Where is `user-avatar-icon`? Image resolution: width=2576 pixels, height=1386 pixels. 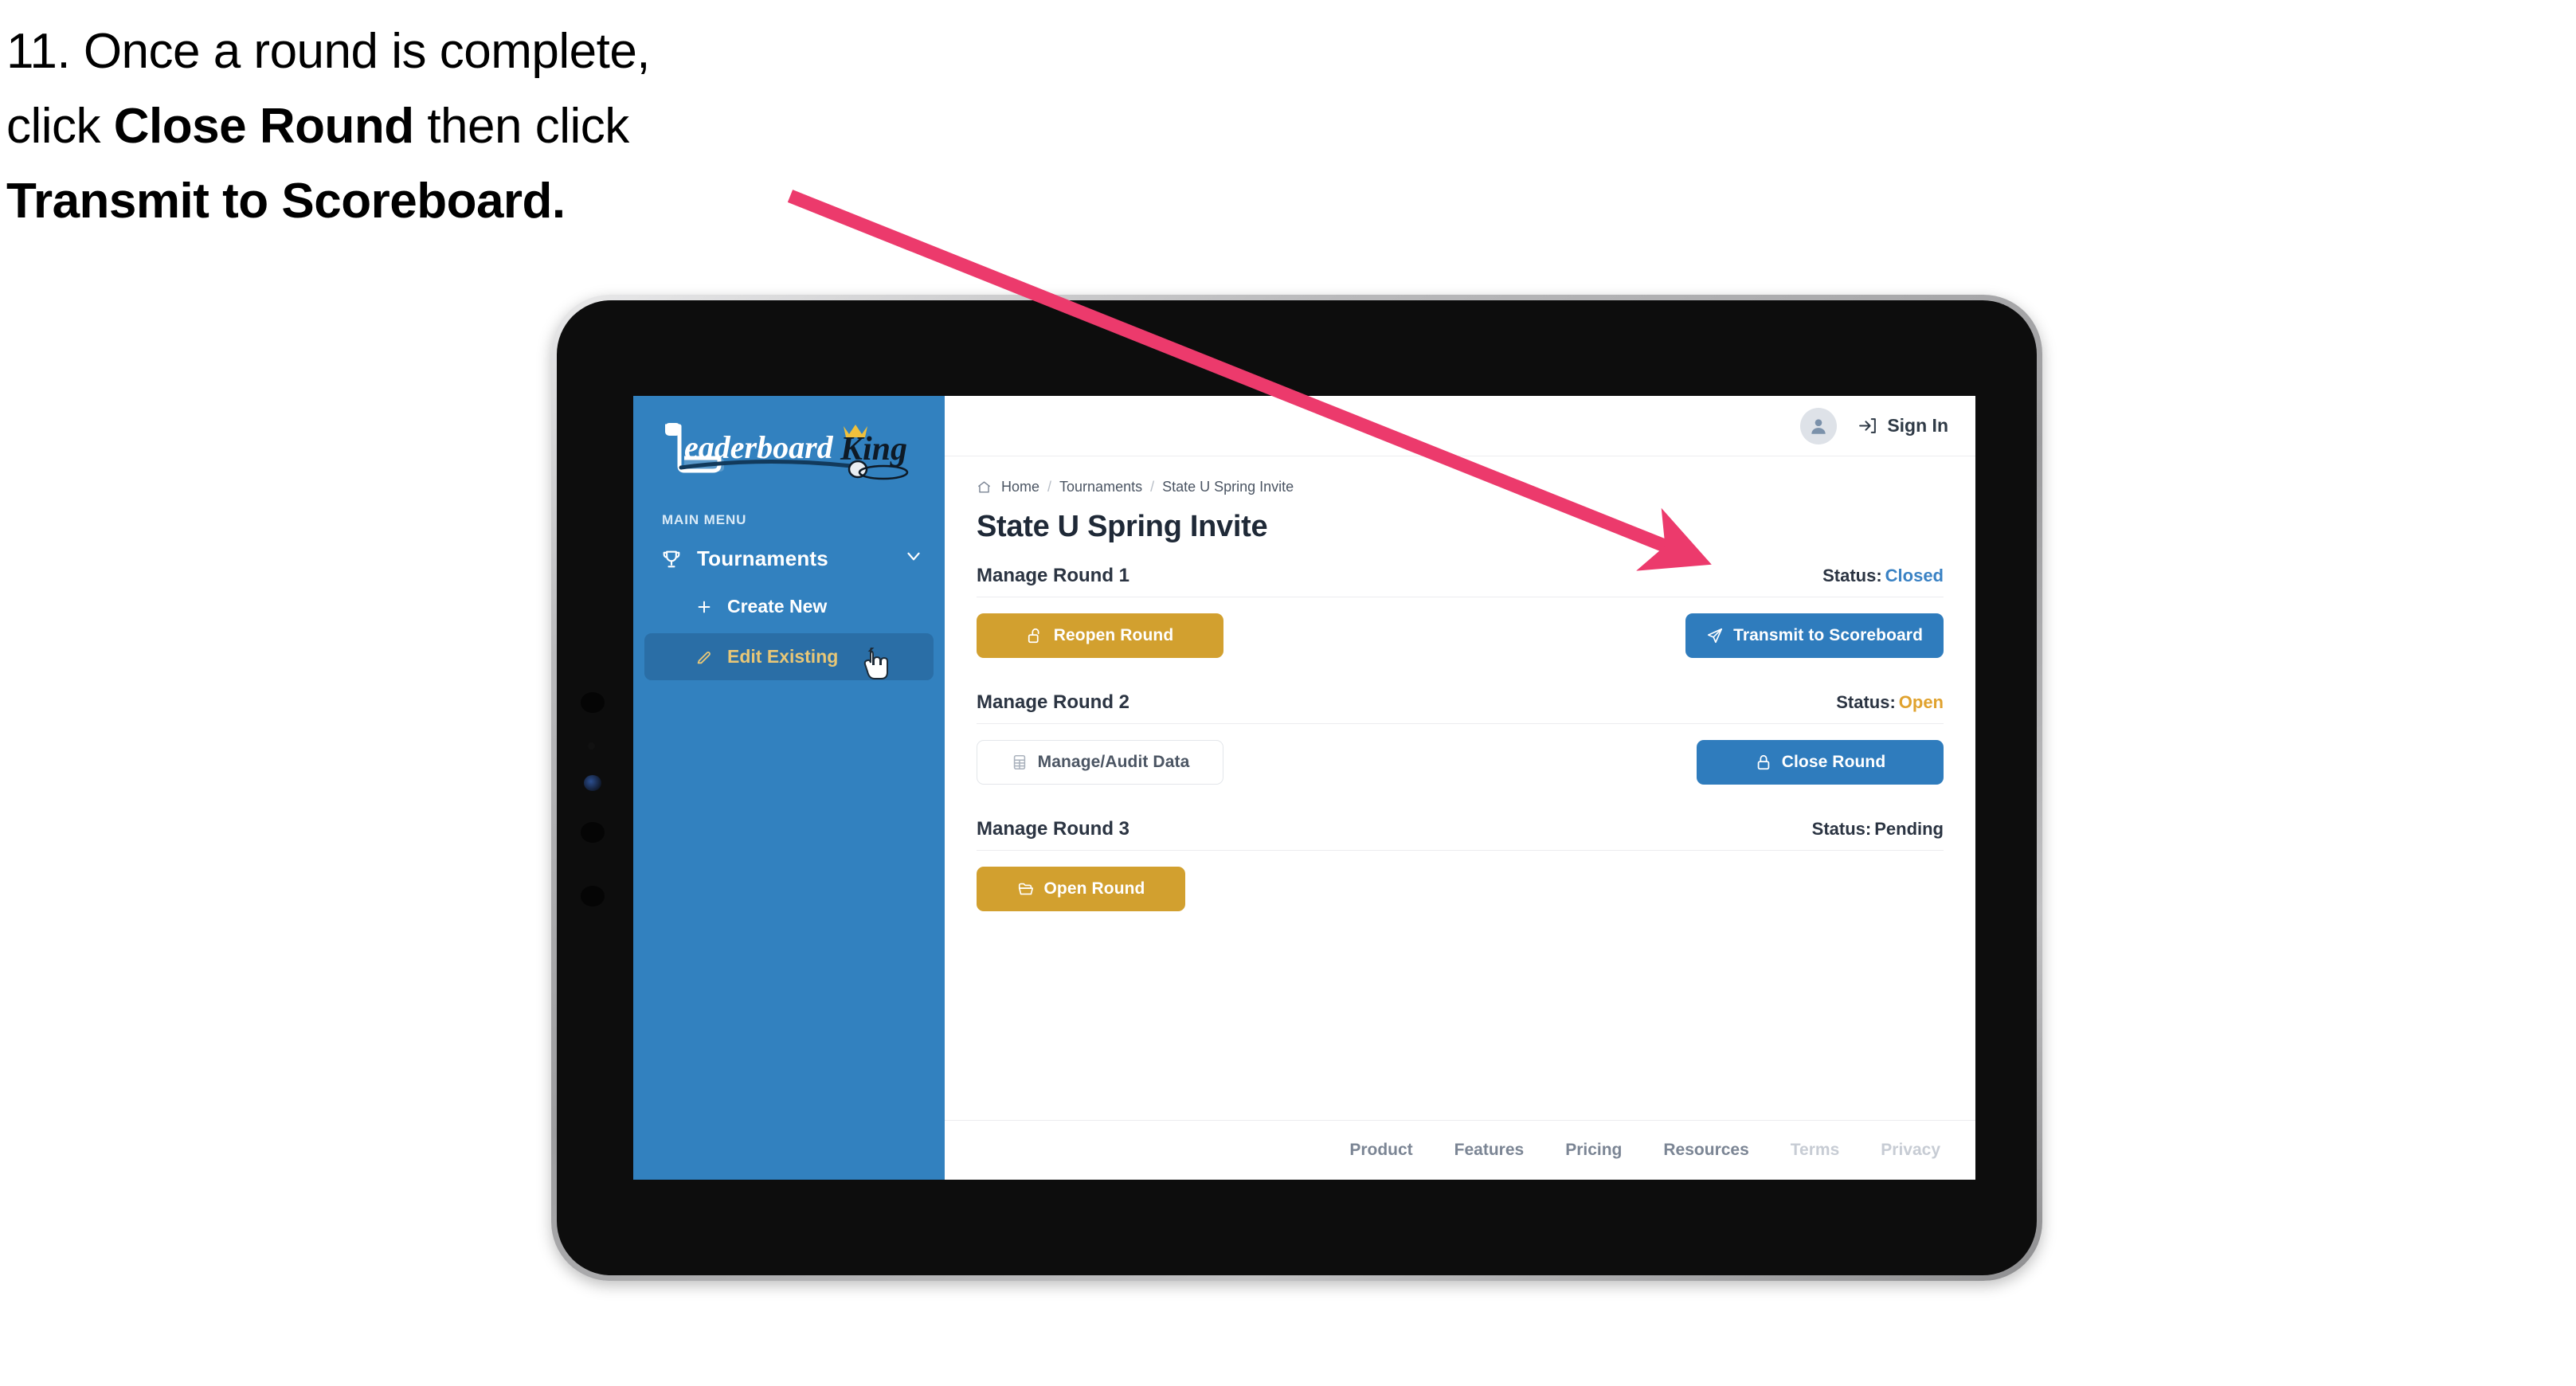
user-avatar-icon is located at coordinates (1818, 426).